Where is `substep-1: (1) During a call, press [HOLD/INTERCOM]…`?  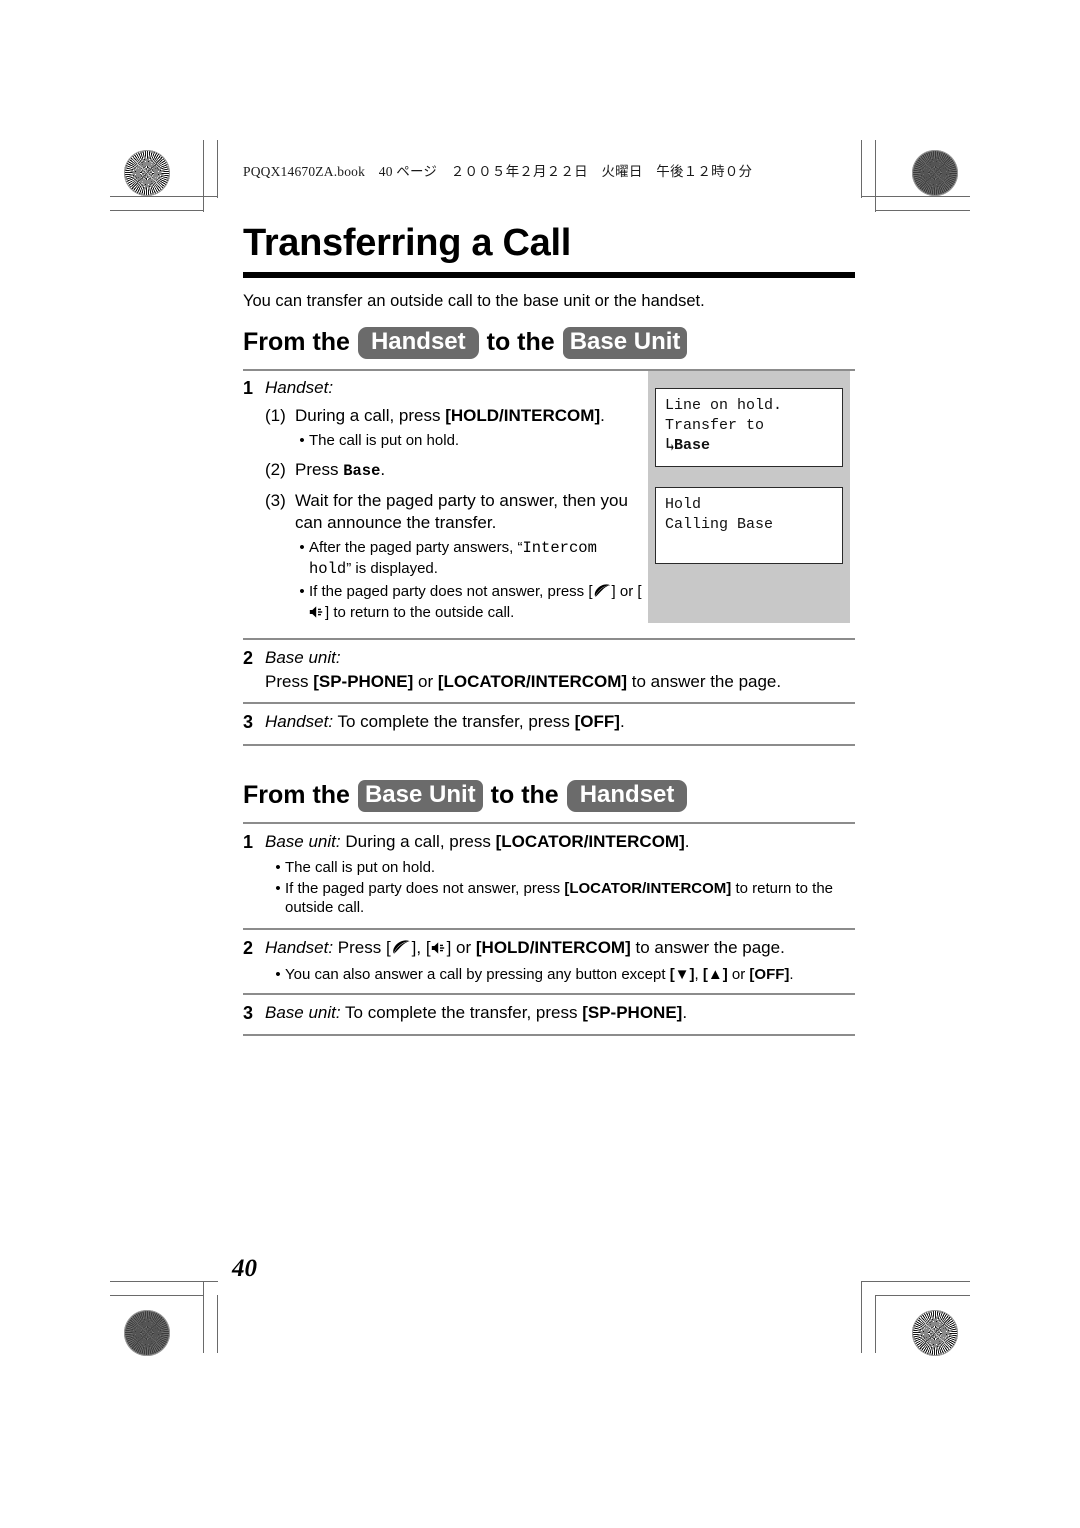
substep-1: (1) During a call, press [HOLD/INTERCOM]… is located at coordinates (454, 416).